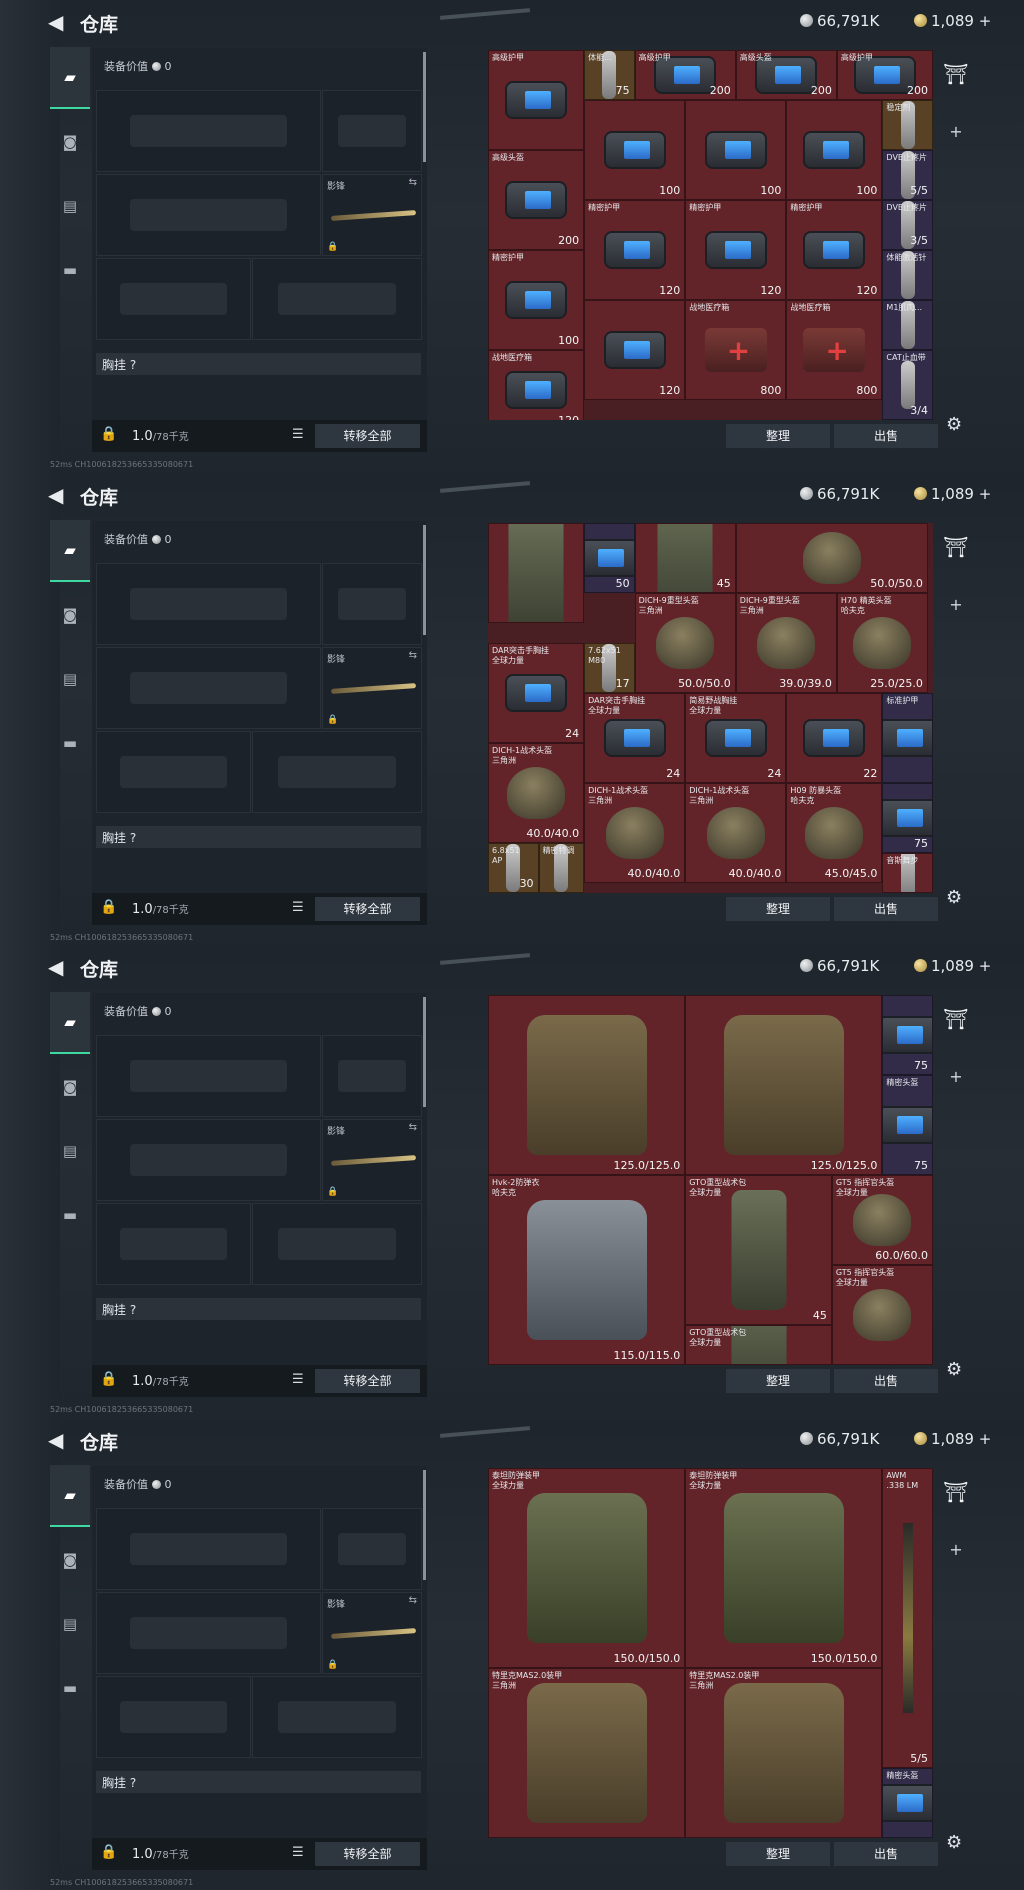 This screenshot has height=1890, width=1024. I want to click on transfer-all-button: 转移全部, so click(367, 1853).